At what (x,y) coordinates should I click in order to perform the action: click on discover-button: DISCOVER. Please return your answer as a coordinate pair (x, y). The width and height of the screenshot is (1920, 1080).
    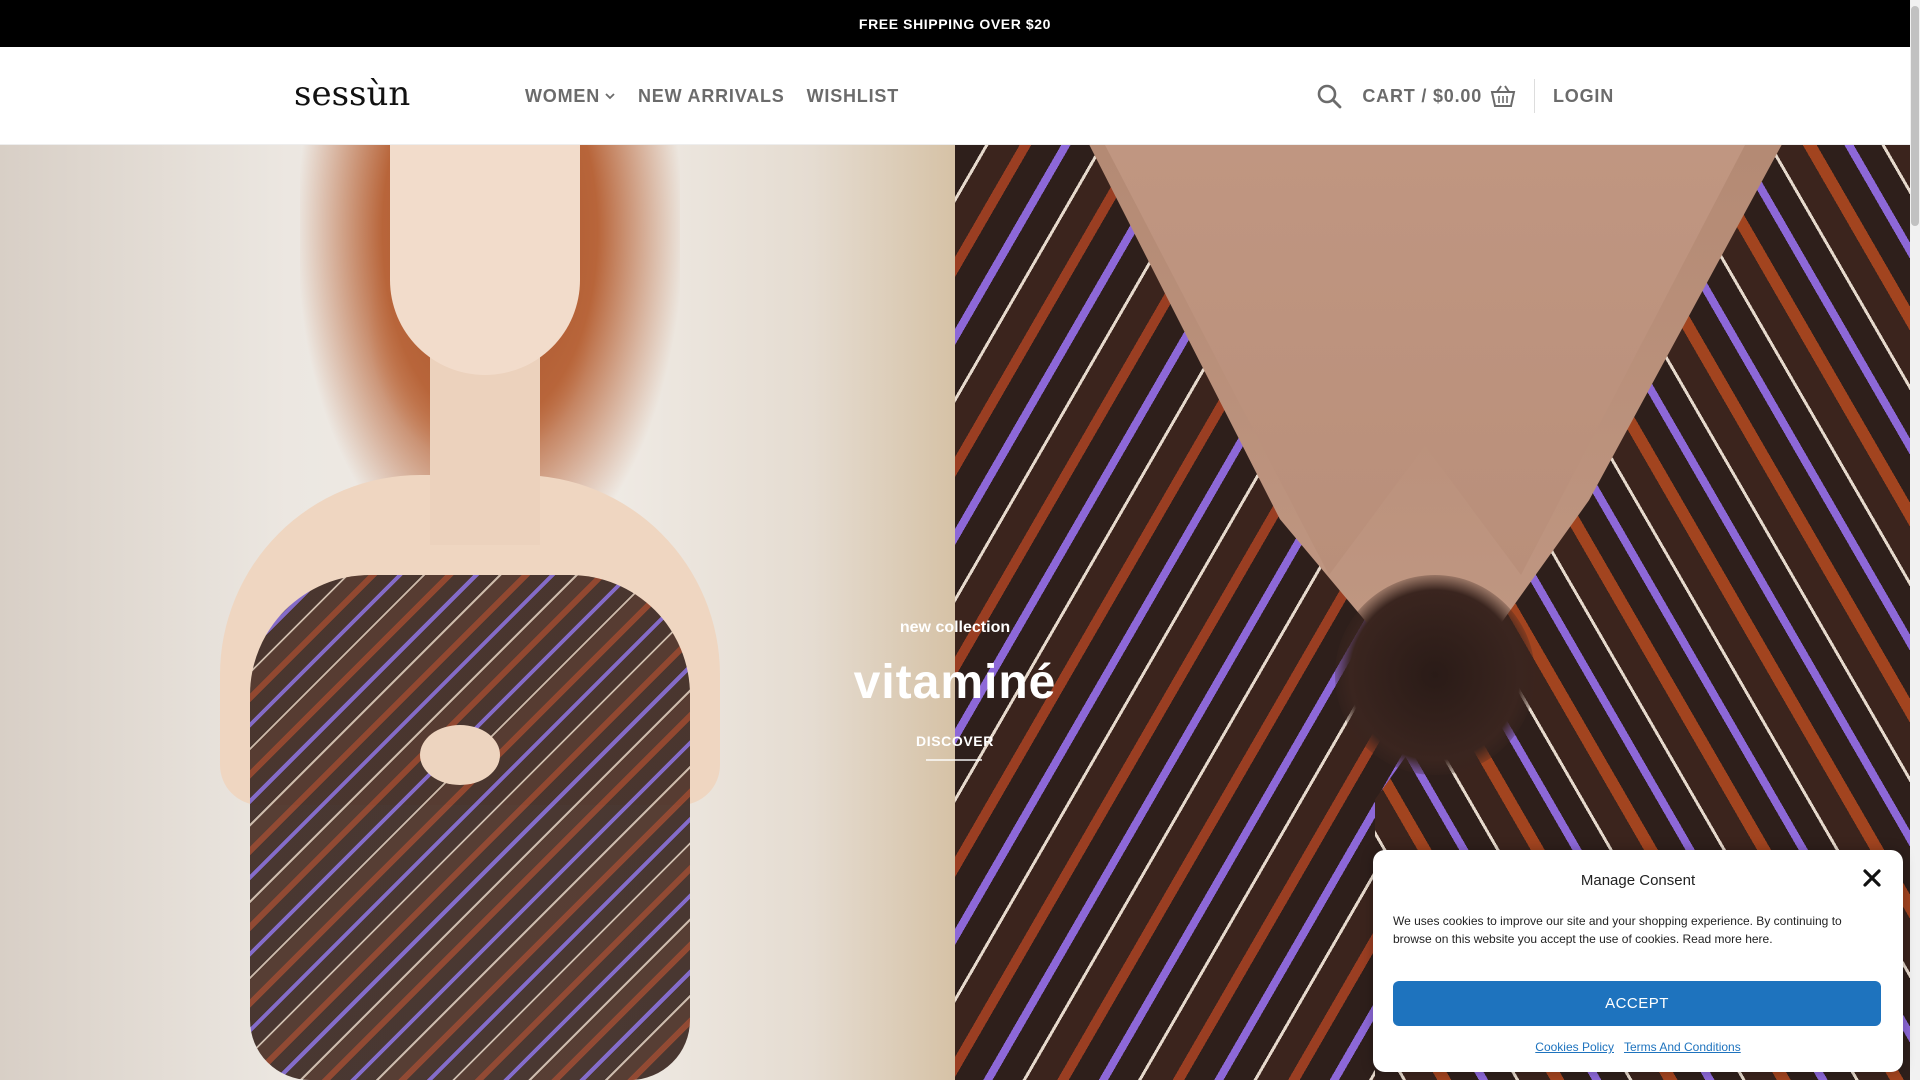
    Looking at the image, I should click on (955, 741).